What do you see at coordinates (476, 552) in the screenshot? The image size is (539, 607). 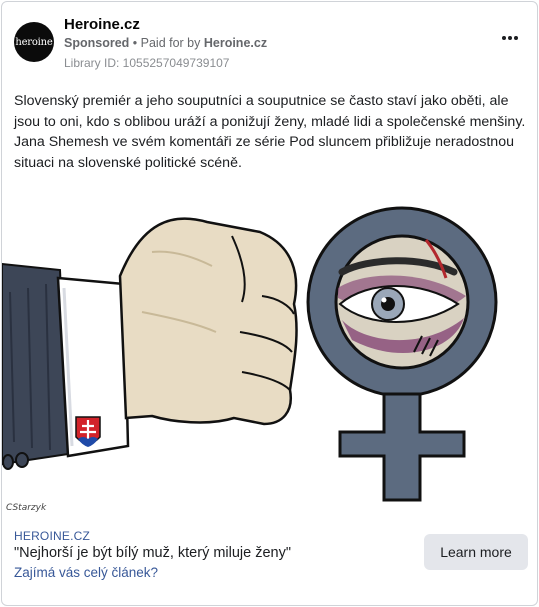 I see `learn-more-button: Learn more` at bounding box center [476, 552].